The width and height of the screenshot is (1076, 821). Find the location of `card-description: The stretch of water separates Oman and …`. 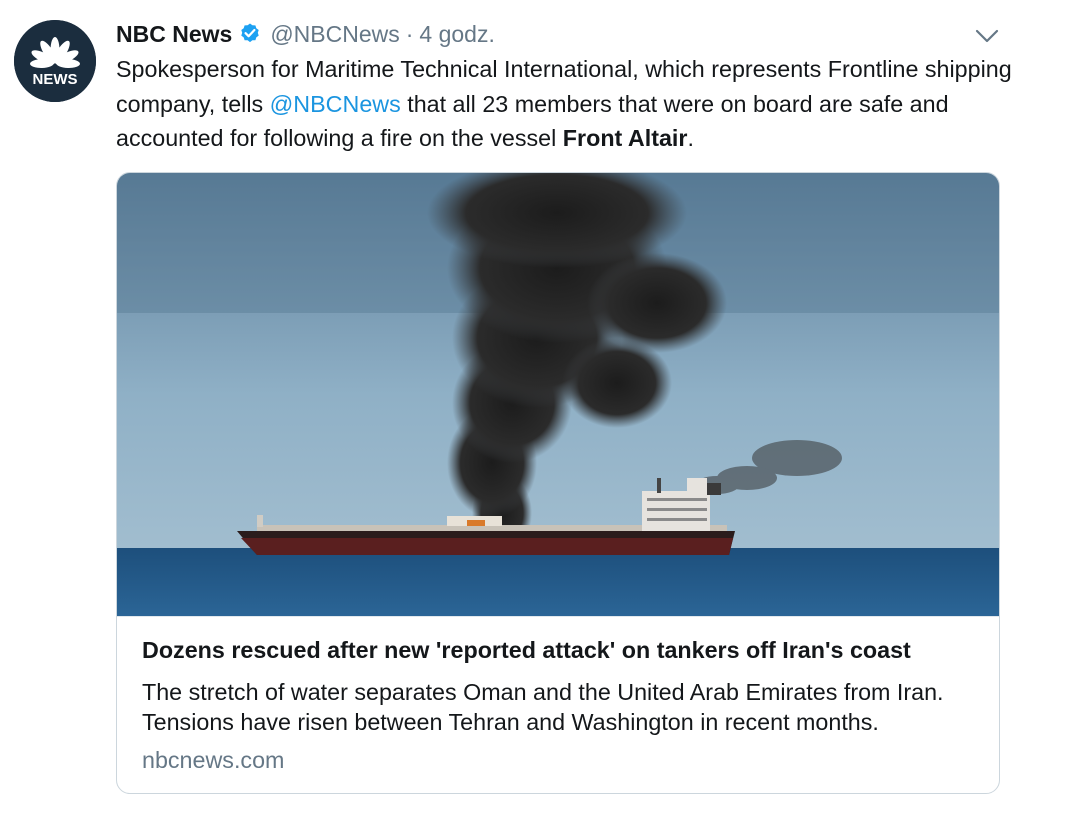

card-description: The stretch of water separates Oman and … is located at coordinates (543, 707).